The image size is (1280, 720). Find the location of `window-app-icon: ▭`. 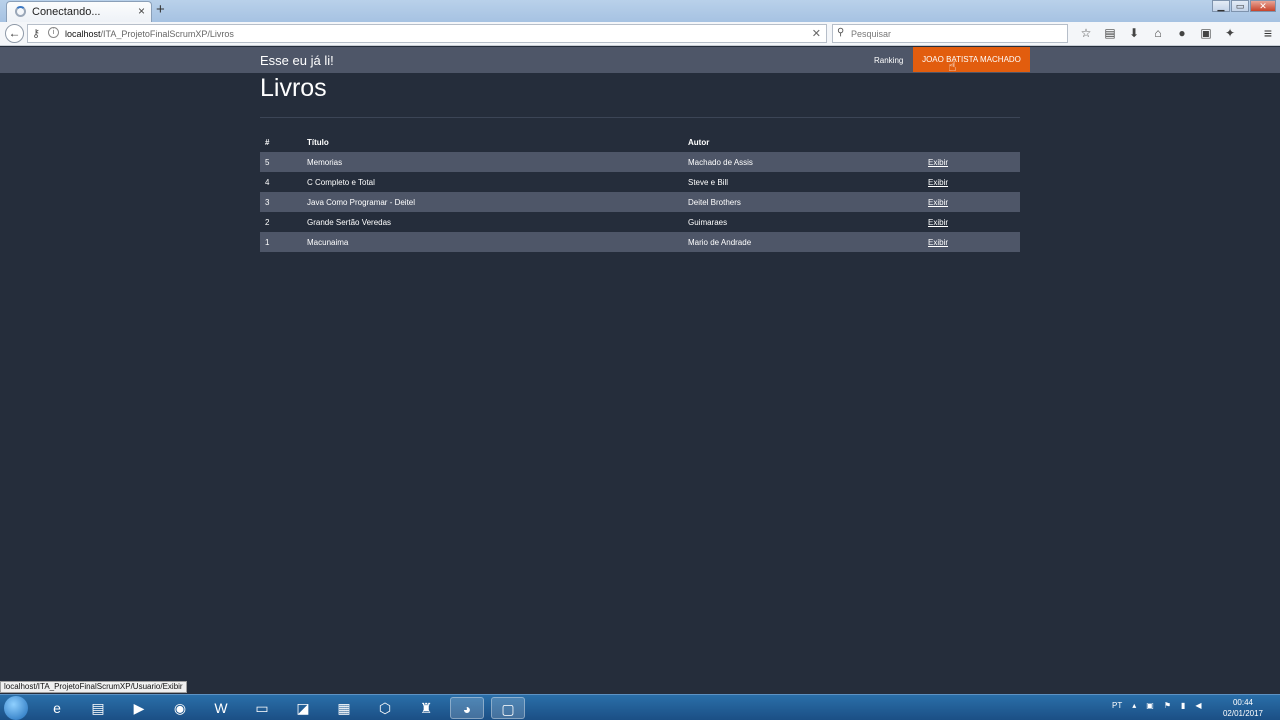

window-app-icon: ▭ is located at coordinates (262, 708).